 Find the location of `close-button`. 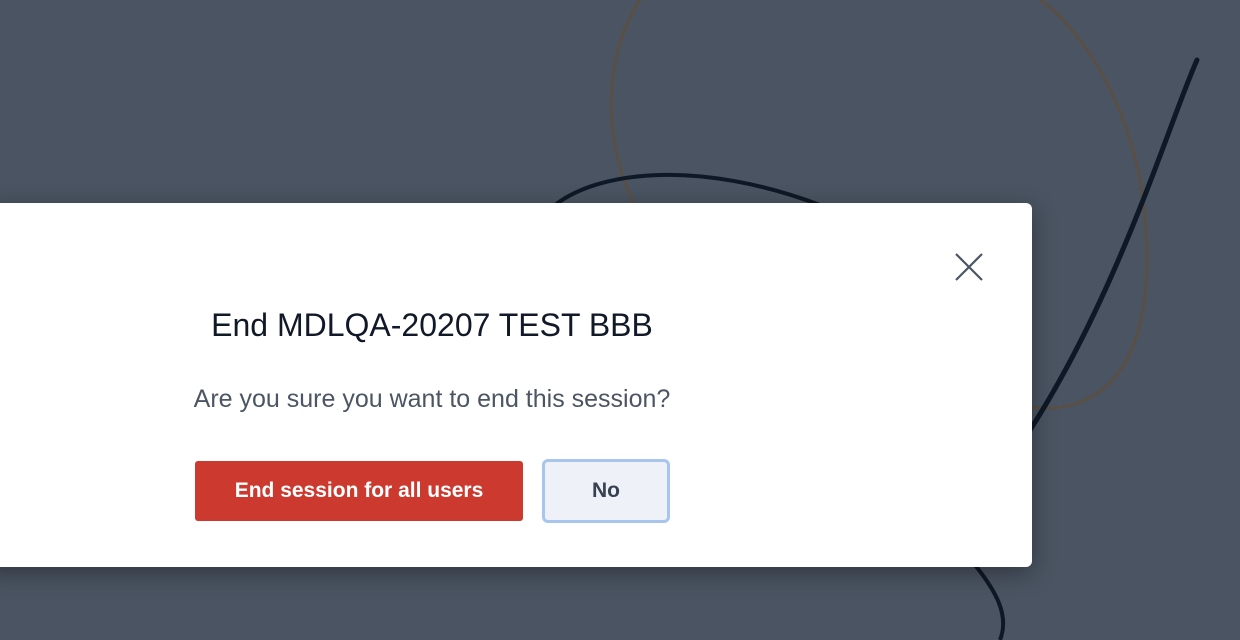

close-button is located at coordinates (969, 267).